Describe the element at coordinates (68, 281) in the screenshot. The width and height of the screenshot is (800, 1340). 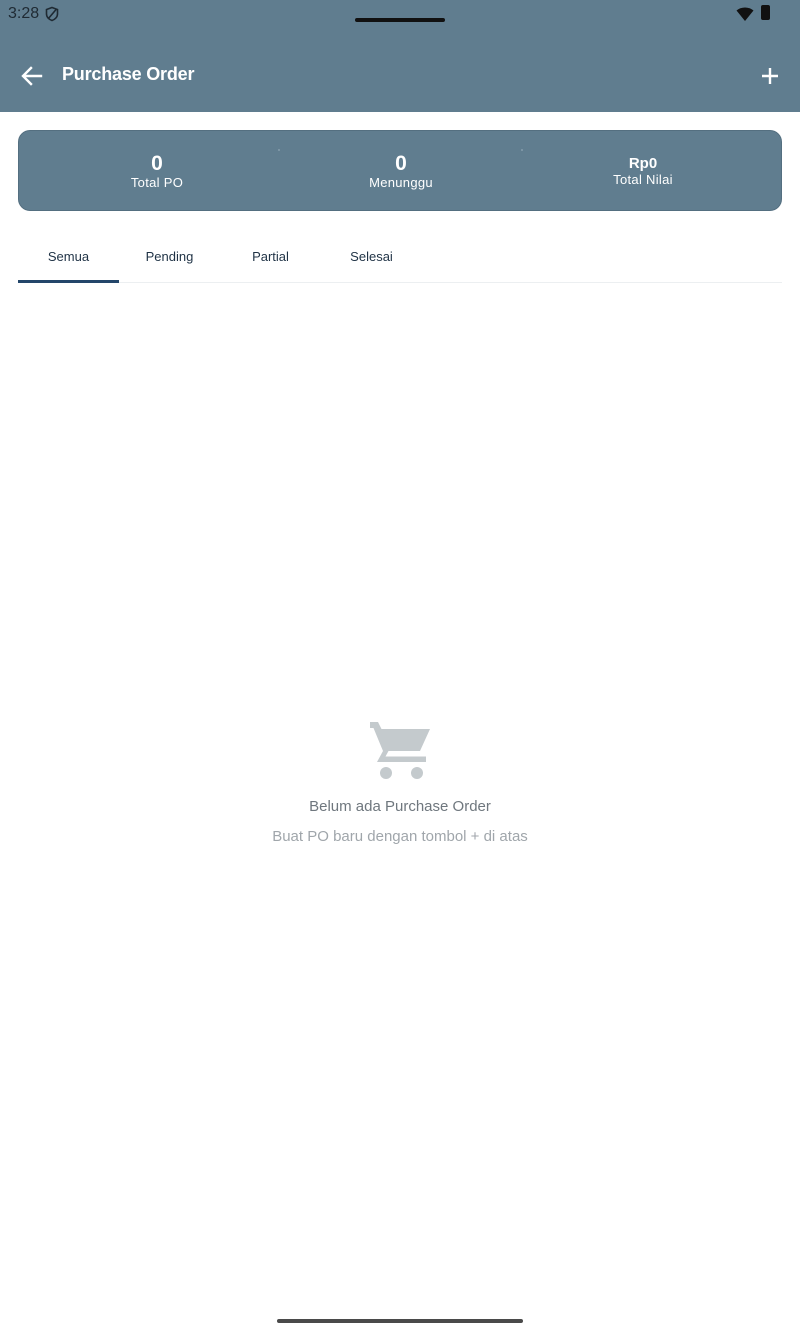
I see `tab-indicator` at that location.